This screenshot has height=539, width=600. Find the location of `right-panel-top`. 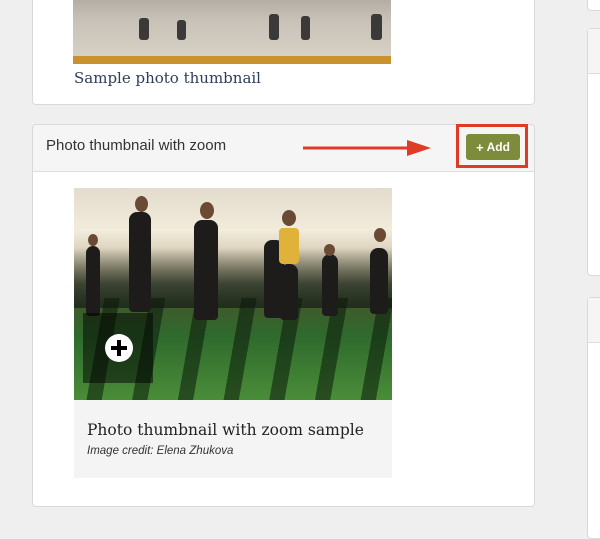

right-panel-top is located at coordinates (593, 5).